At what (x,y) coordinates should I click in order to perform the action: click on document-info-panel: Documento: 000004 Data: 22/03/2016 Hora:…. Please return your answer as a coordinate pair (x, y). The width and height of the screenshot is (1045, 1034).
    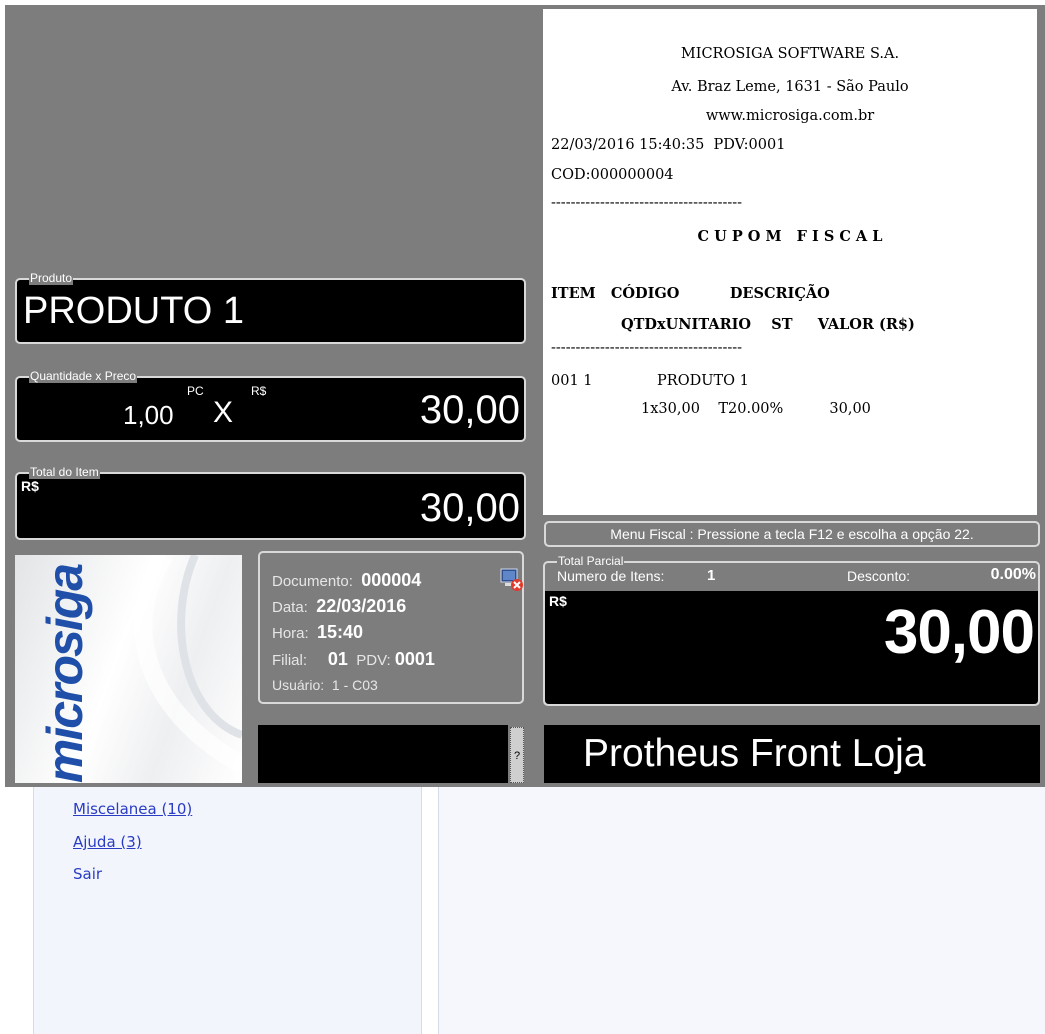
    Looking at the image, I should click on (391, 627).